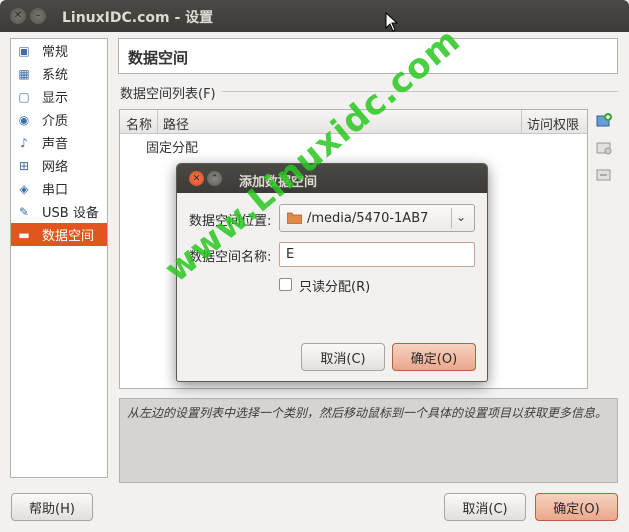 The height and width of the screenshot is (532, 629). I want to click on sidebar-item-shared-folders: ▬ 数据空间, so click(59, 234).